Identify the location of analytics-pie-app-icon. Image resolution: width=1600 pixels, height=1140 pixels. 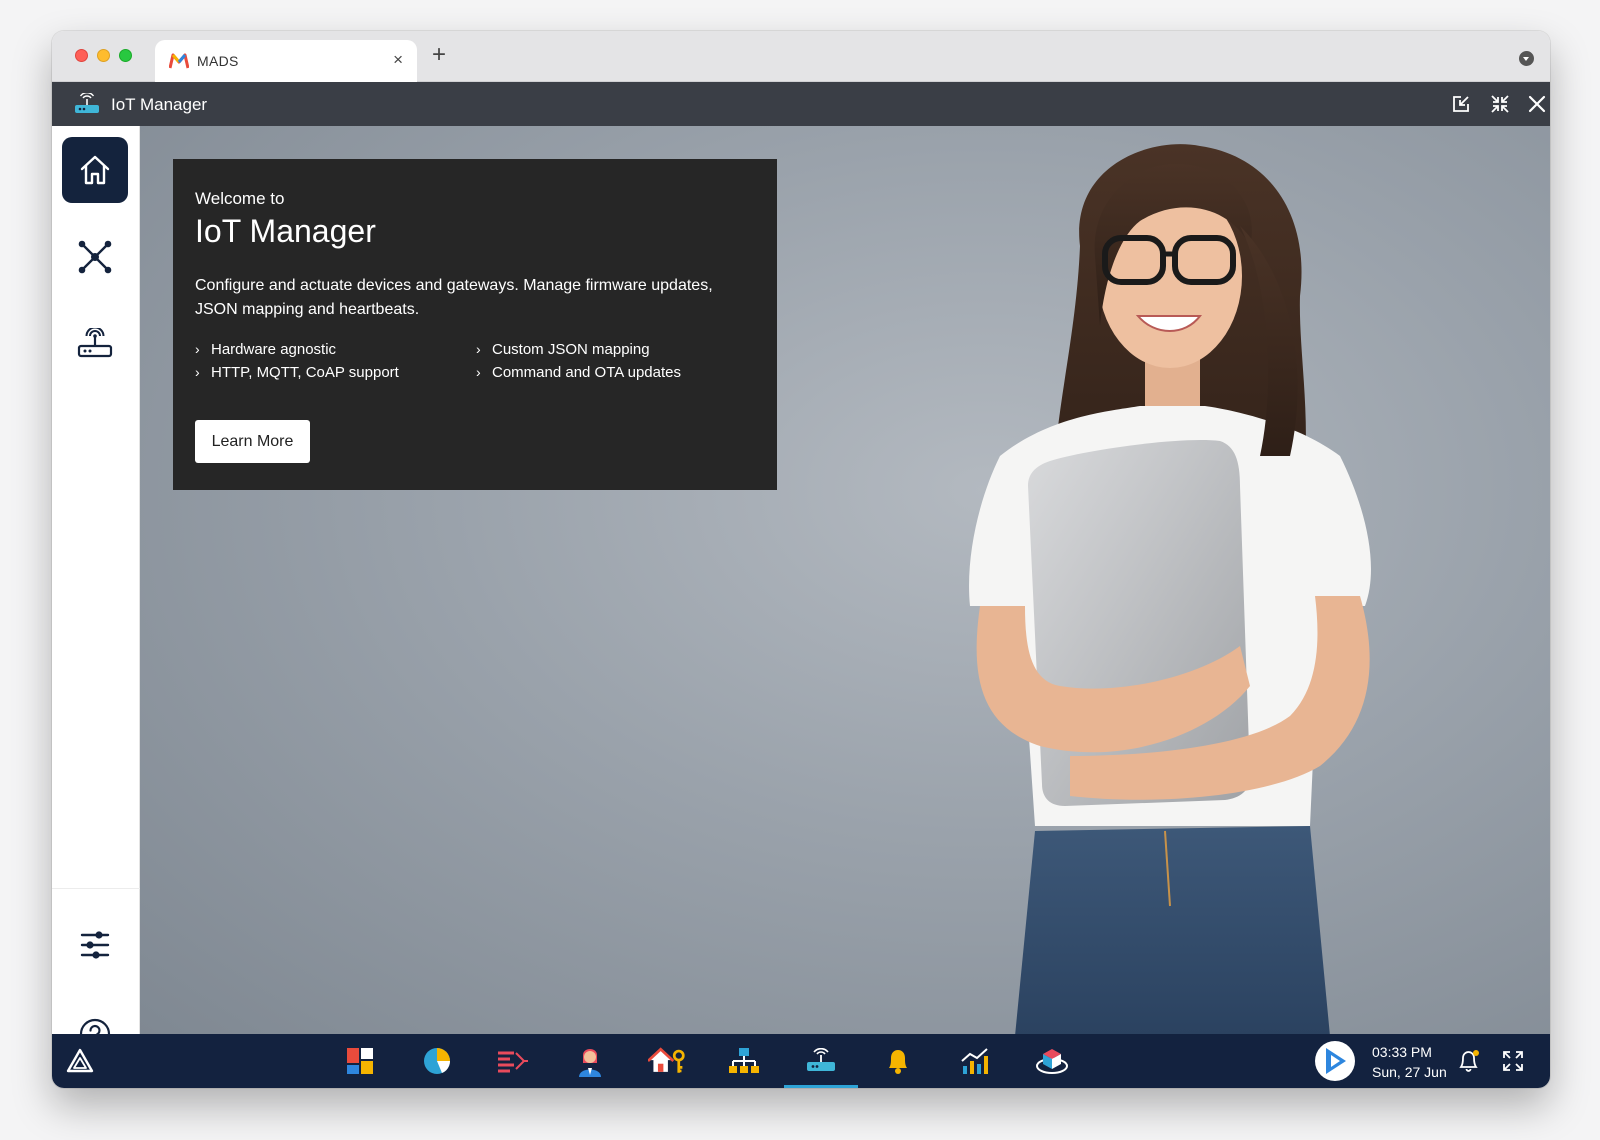
(437, 1061).